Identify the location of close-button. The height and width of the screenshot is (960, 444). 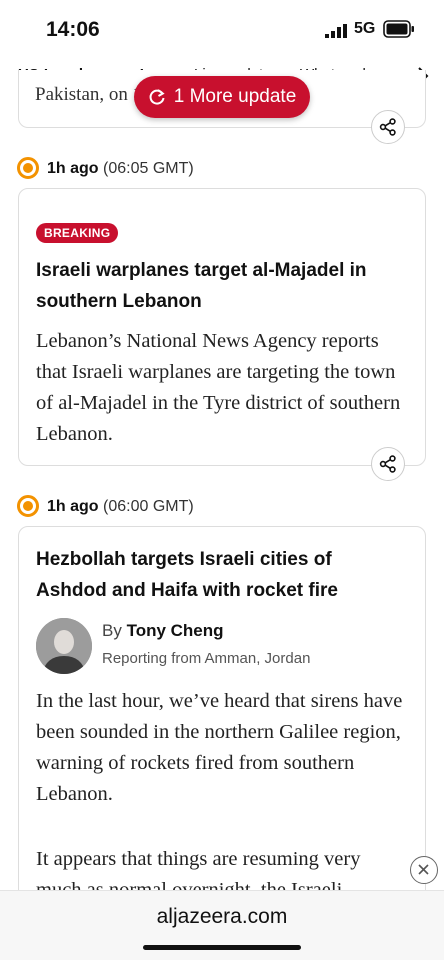
(424, 870).